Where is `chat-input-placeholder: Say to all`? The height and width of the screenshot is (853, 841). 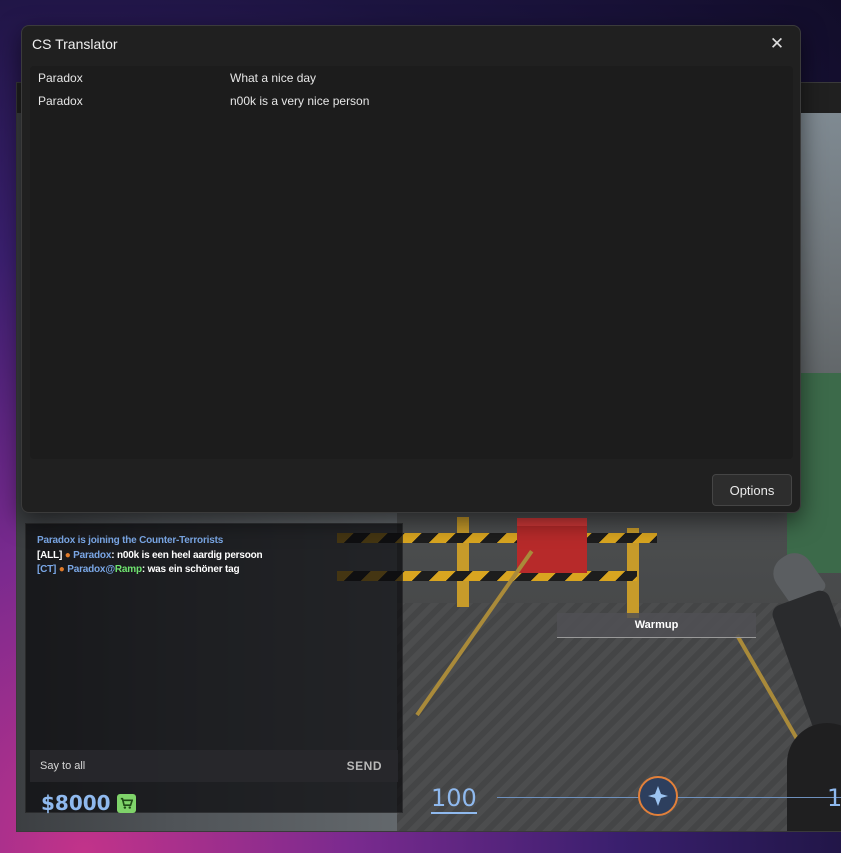
chat-input-placeholder: Say to all is located at coordinates (62, 766).